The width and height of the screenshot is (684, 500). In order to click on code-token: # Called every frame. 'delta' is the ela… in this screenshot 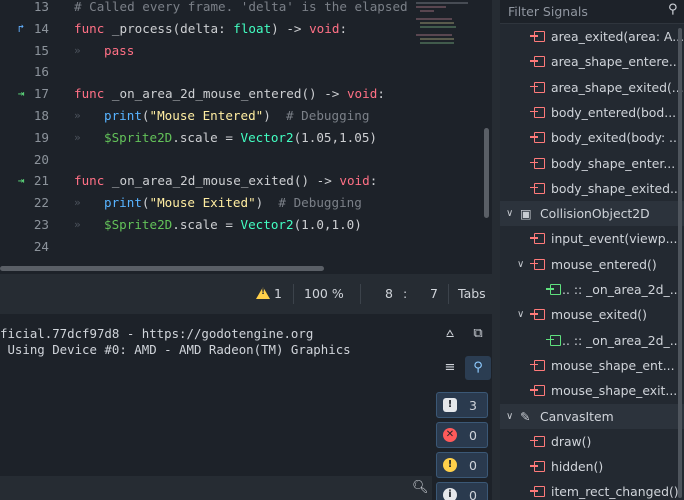, I will do `click(241, 7)`.